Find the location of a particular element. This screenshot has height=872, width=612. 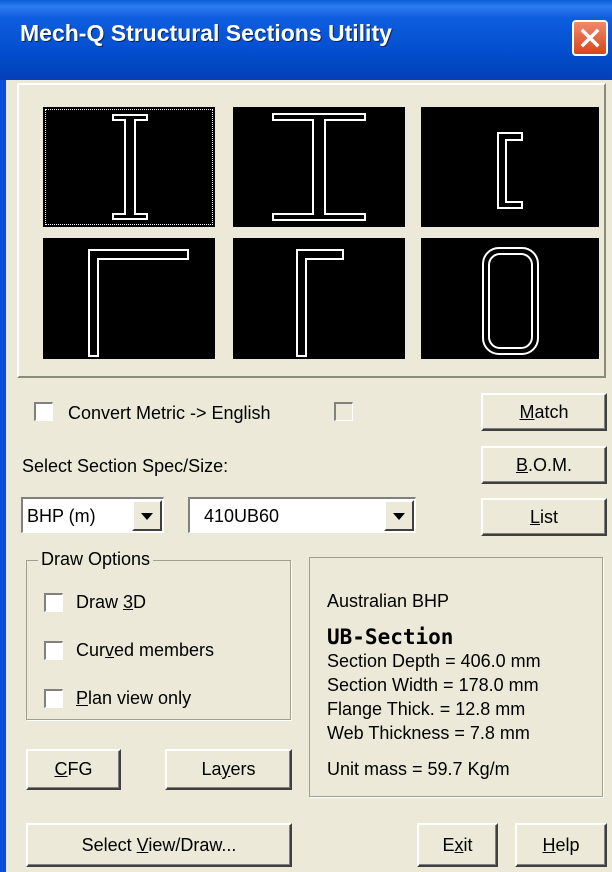

match-button: Match is located at coordinates (544, 412).